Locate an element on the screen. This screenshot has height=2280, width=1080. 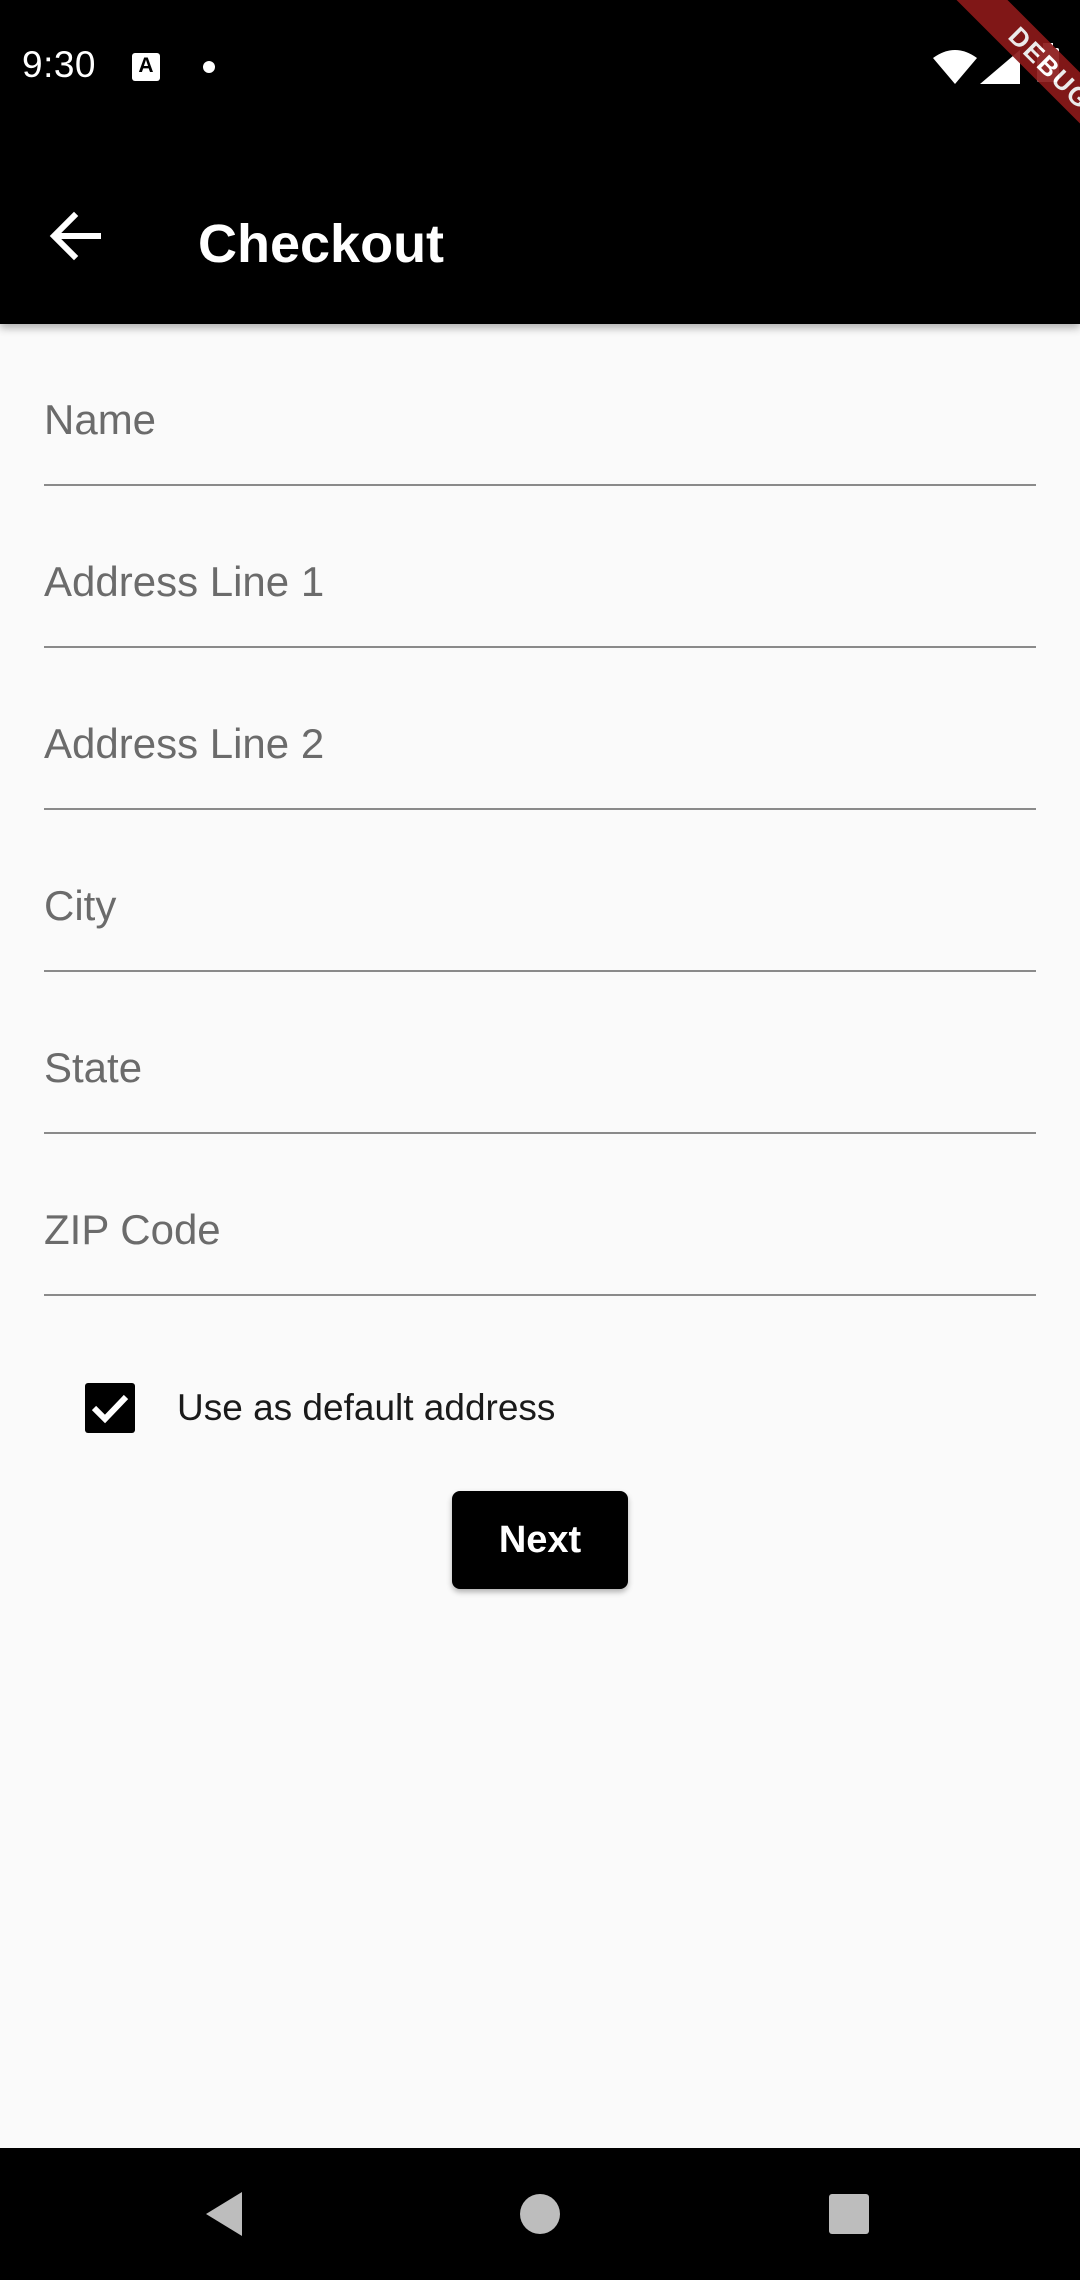
default-address-checkbox-row: Use as default address is located at coordinates (320, 1408).